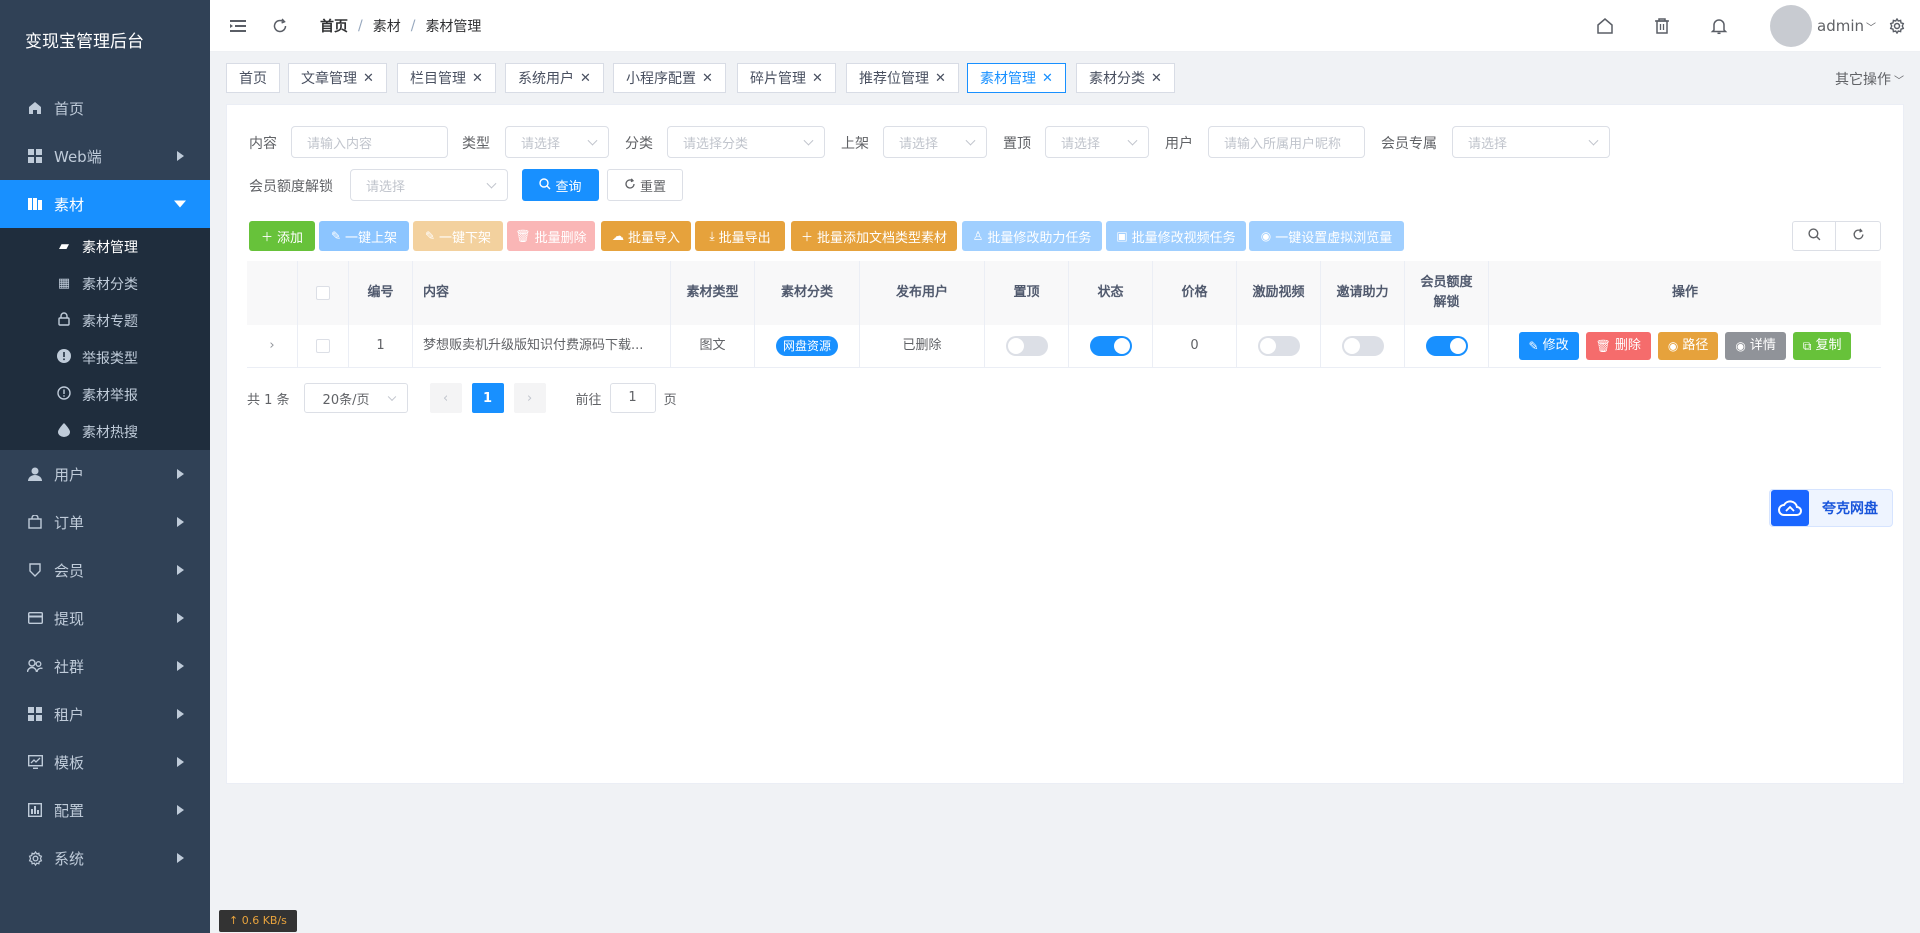  Describe the element at coordinates (105, 666) in the screenshot. I see `sidebar-item-community: 社群` at that location.